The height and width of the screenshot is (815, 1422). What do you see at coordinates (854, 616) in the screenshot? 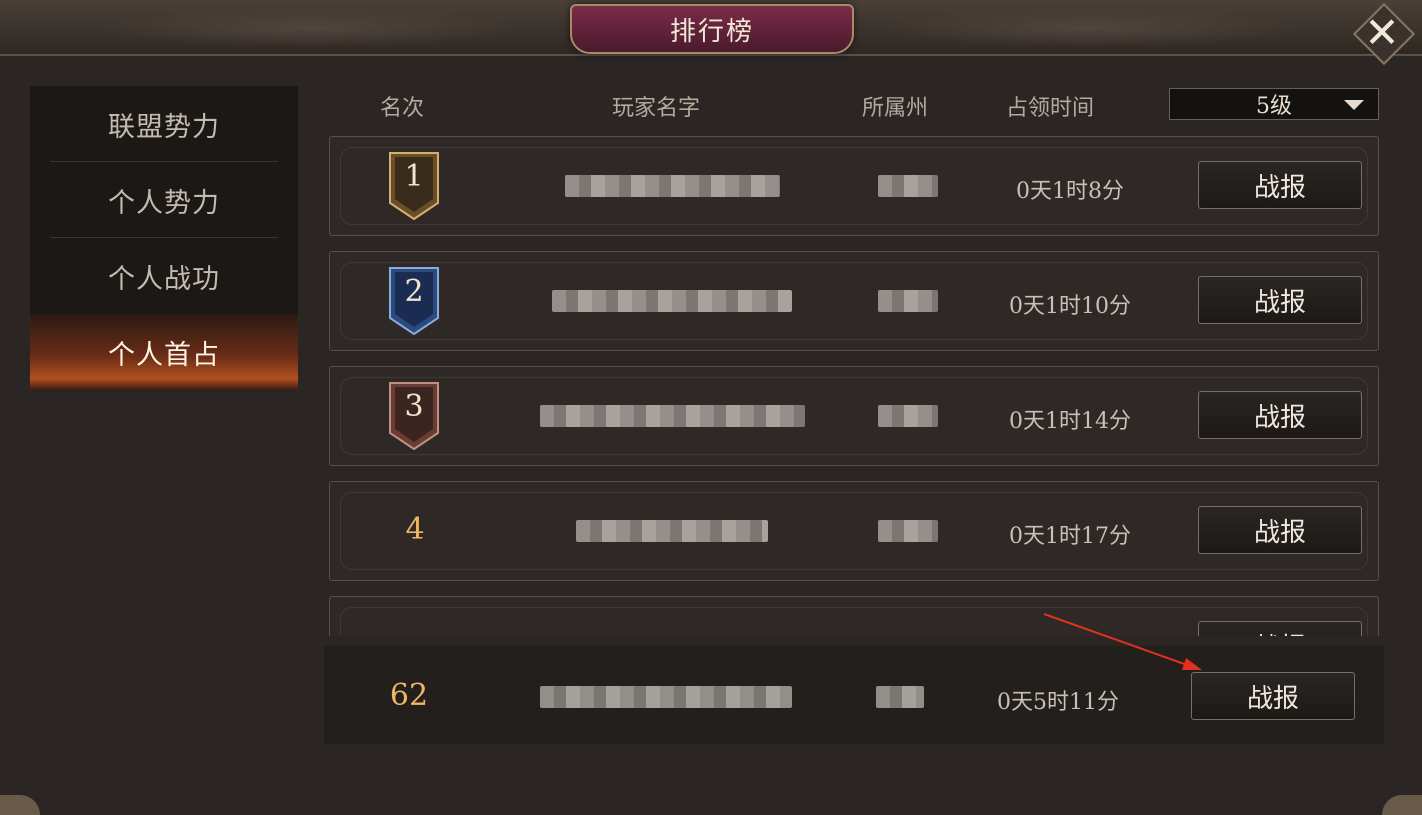
I see `table-row: 战报` at bounding box center [854, 616].